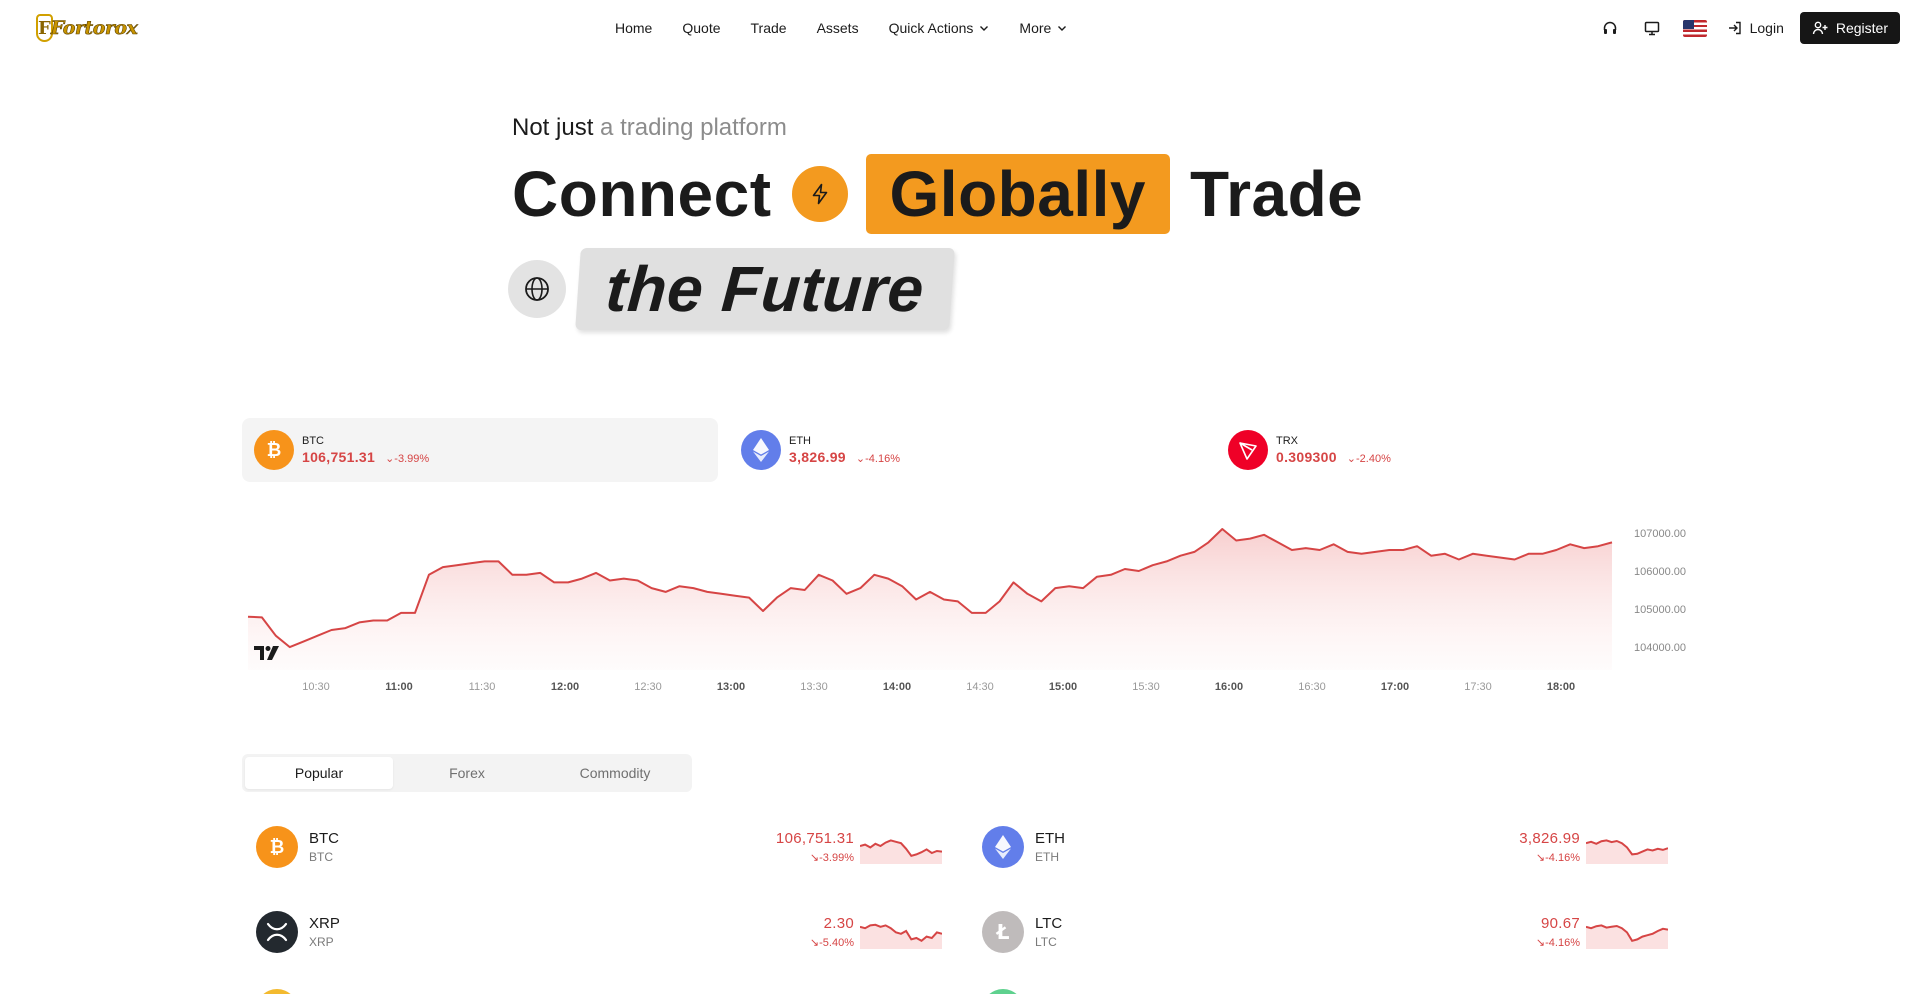 The image size is (1920, 994). I want to click on logo-text: Fortorox, so click(94, 28).